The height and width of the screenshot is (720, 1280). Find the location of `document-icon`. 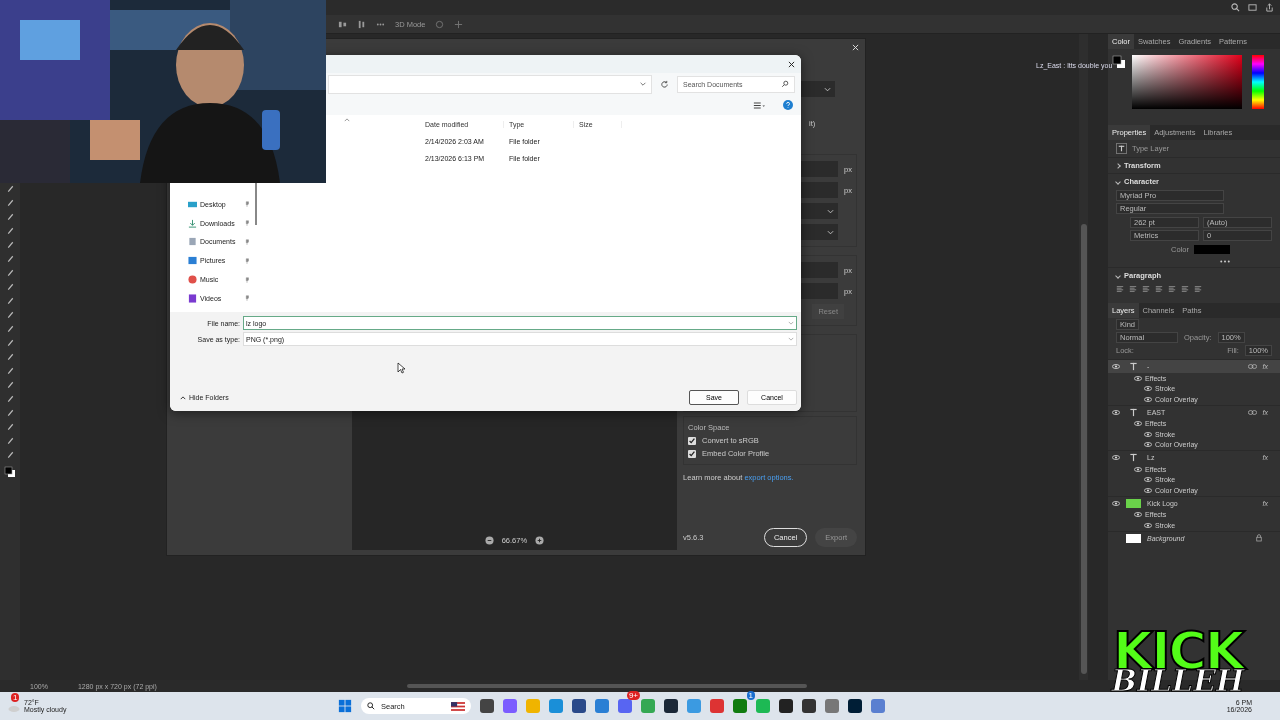

document-icon is located at coordinates (192, 242).